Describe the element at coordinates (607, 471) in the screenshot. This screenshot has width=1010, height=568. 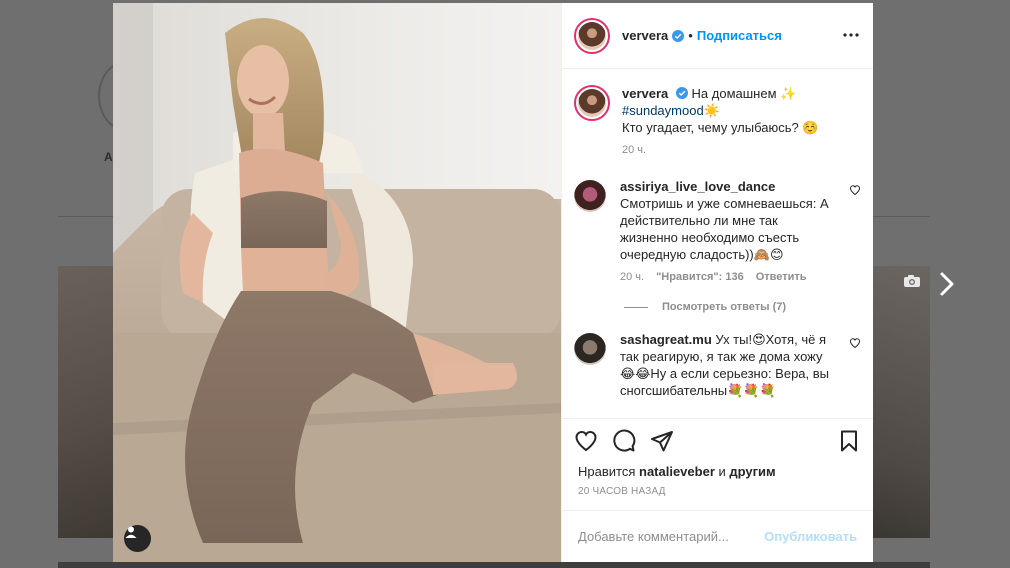
I see `likes-prefix: Нравится` at that location.